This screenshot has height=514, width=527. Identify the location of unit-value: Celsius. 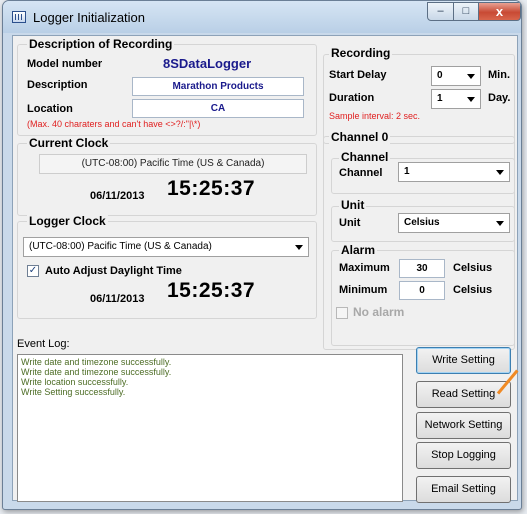
(422, 222).